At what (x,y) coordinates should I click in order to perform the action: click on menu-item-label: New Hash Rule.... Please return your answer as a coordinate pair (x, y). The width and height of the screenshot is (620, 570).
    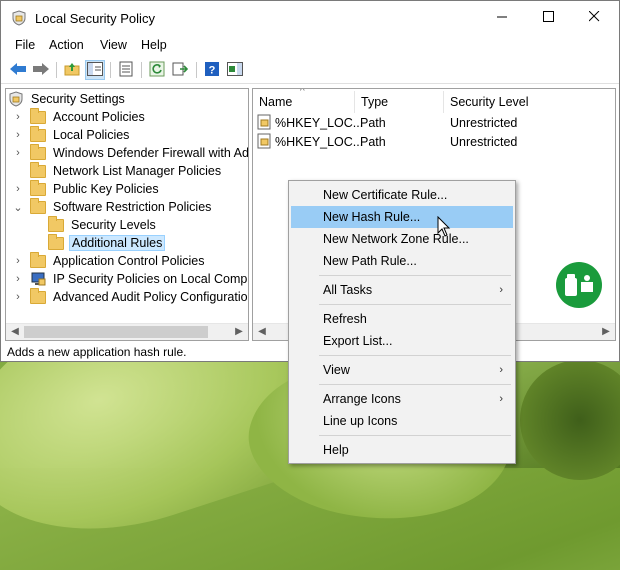
    Looking at the image, I should click on (372, 217).